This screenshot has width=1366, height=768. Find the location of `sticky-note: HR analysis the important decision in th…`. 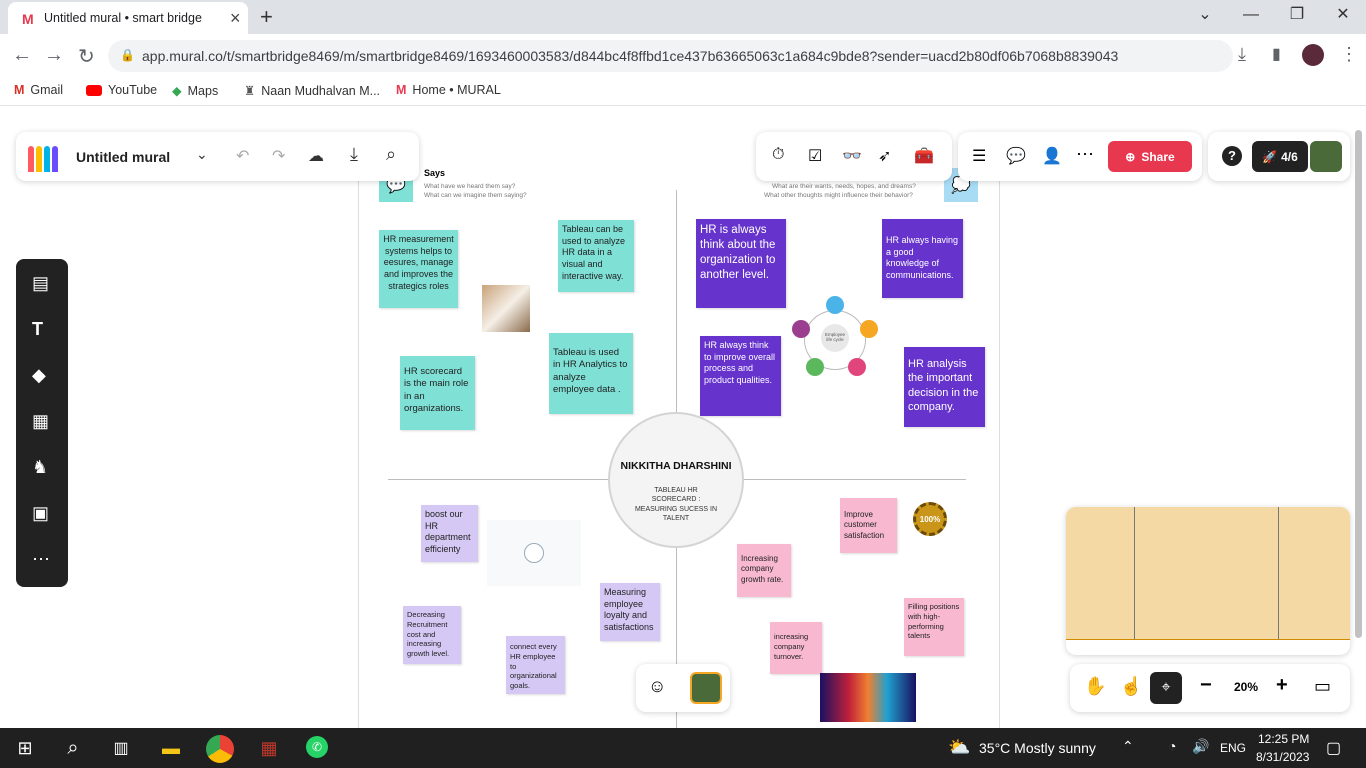

sticky-note: HR analysis the important decision in th… is located at coordinates (944, 387).